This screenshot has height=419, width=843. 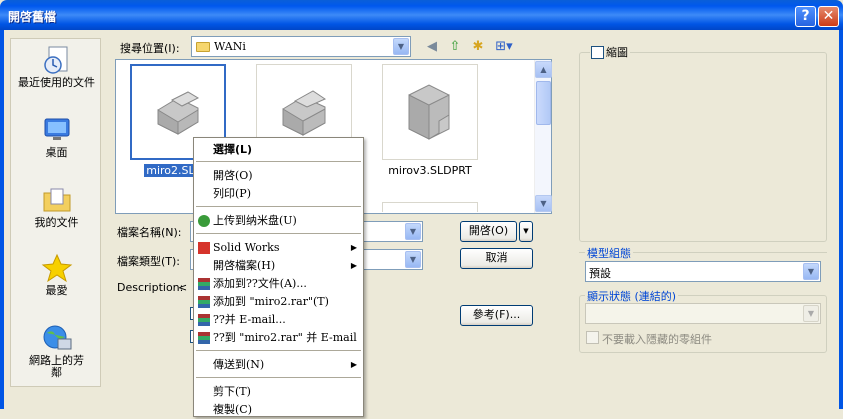 I want to click on menu-item-select: 選擇(L), so click(x=278, y=150).